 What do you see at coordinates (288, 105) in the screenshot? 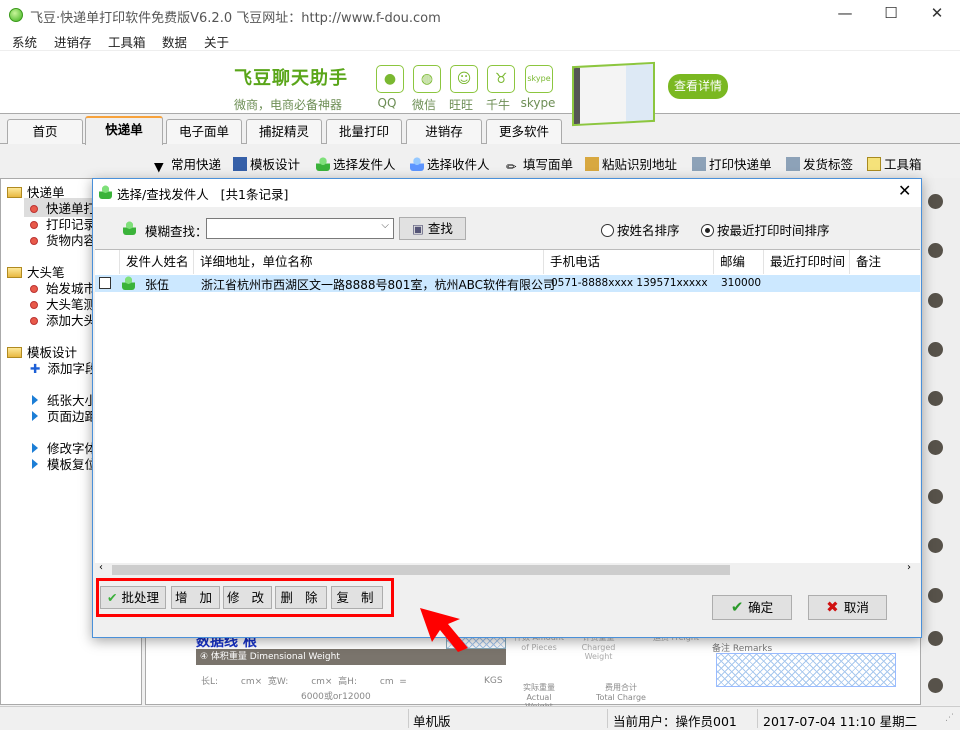
I see `banner-subtitle: 微商，电商必备神器` at bounding box center [288, 105].